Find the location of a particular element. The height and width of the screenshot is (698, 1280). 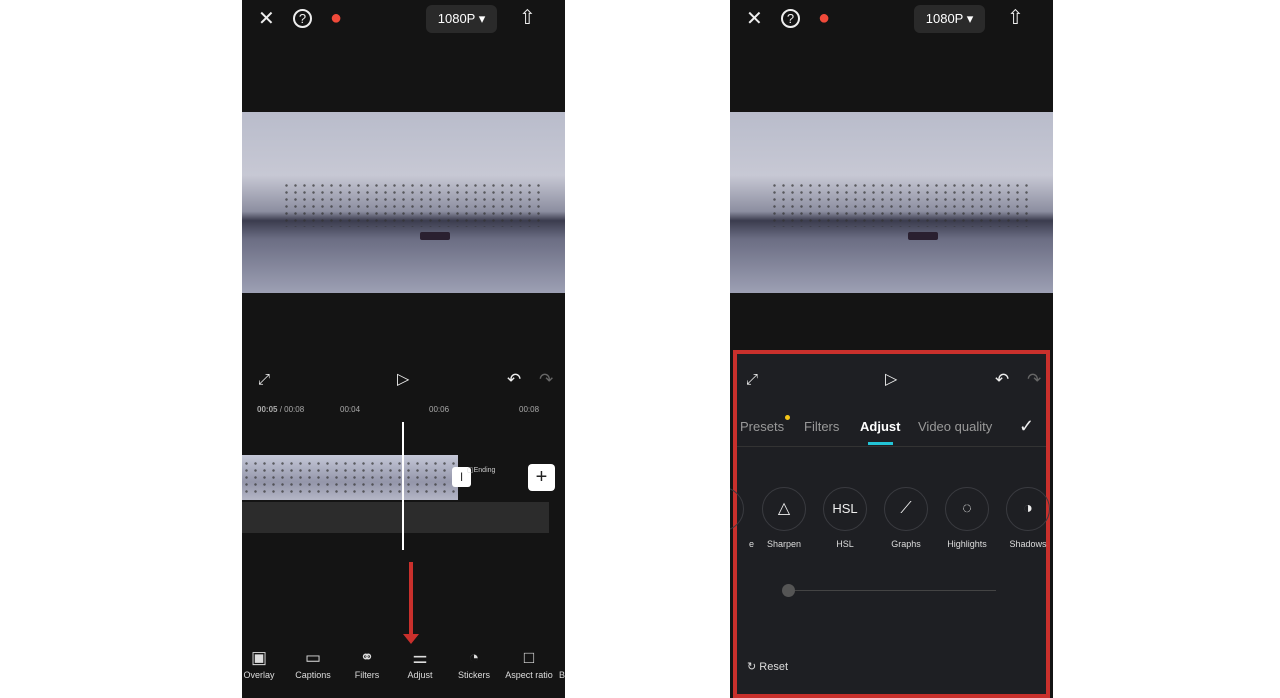

option-sharpen: △ Sharpen is located at coordinates (784, 518).